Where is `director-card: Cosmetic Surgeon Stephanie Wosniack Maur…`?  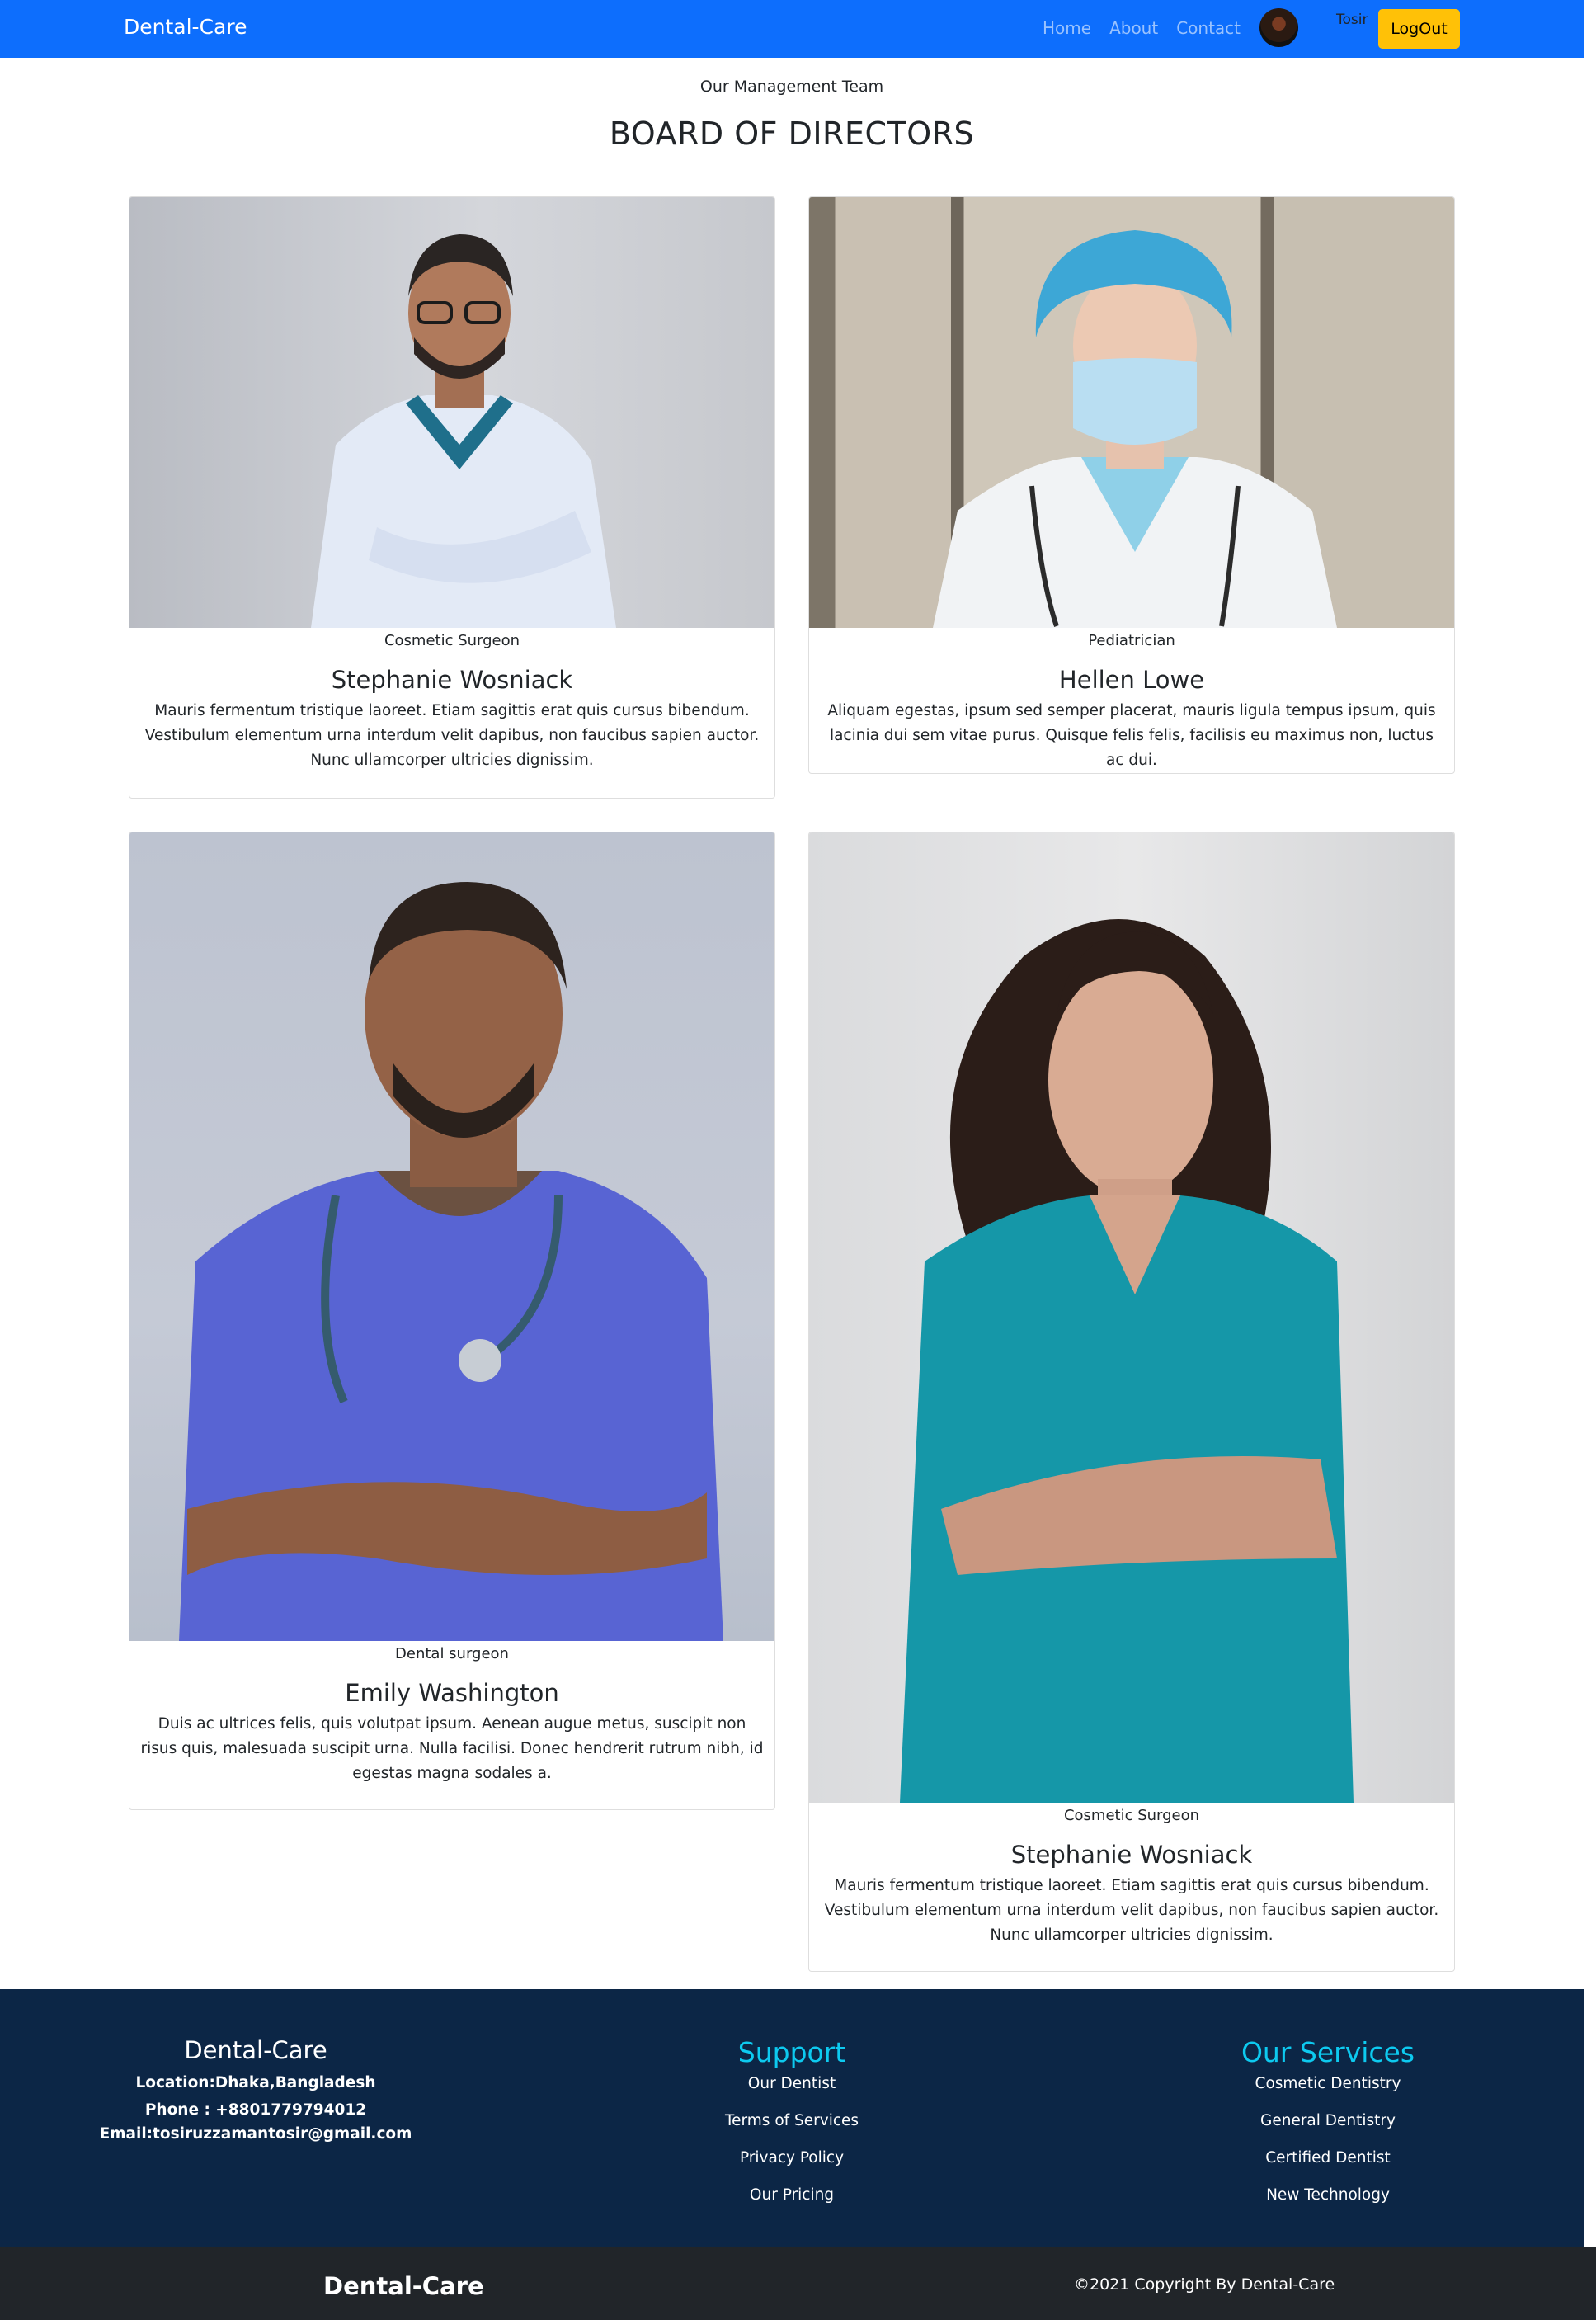
director-card: Cosmetic Surgeon Stephanie Wosniack Maur… is located at coordinates (452, 497).